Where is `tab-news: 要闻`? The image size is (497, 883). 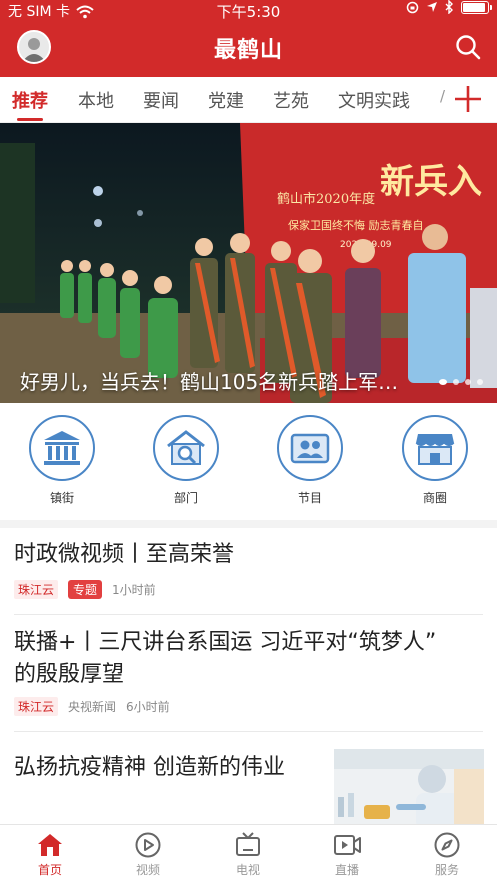 tab-news: 要闻 is located at coordinates (161, 100).